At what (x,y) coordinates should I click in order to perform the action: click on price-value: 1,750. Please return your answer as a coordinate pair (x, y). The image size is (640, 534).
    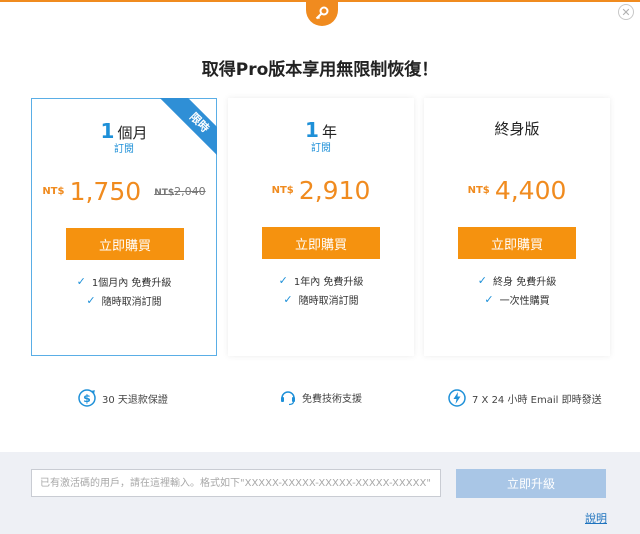
    Looking at the image, I should click on (105, 191).